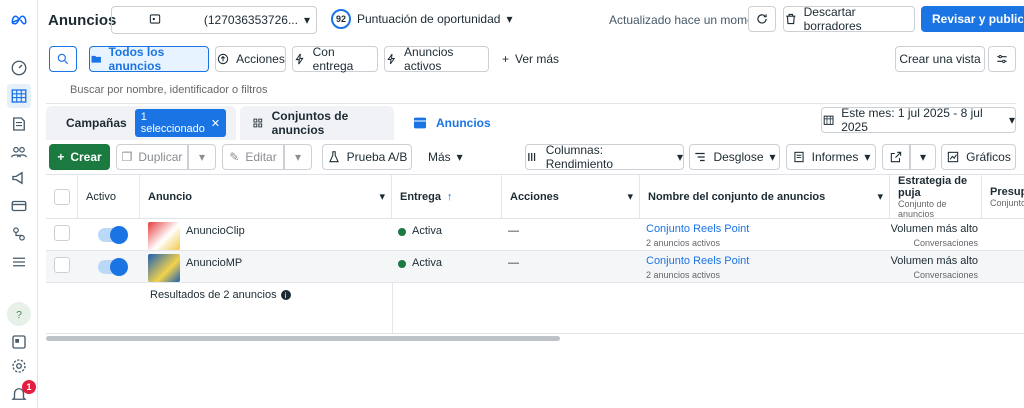 The image size is (1024, 408). What do you see at coordinates (170, 196) in the screenshot?
I see `header-ad-label: Anuncio` at bounding box center [170, 196].